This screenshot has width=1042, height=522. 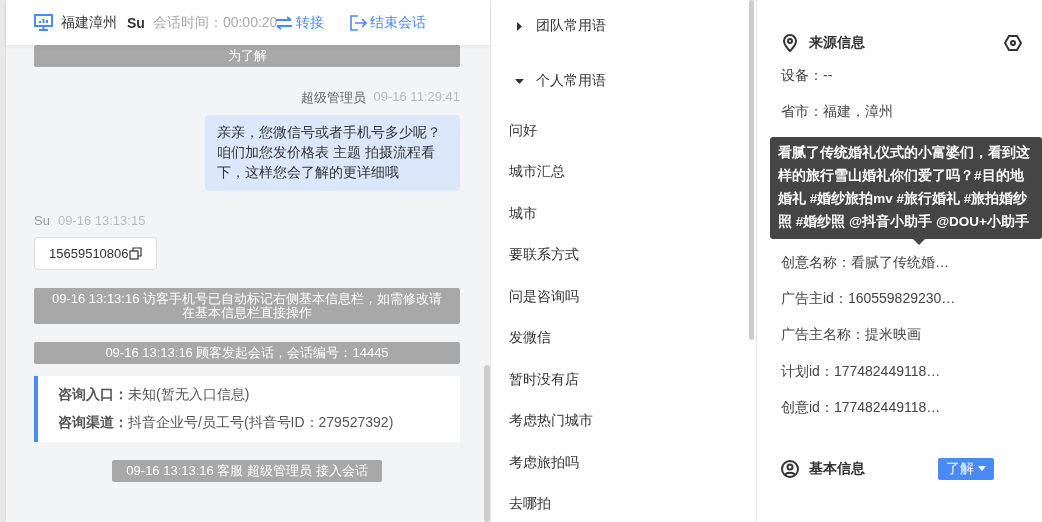 I want to click on group-title: 团队常用语, so click(x=571, y=26).